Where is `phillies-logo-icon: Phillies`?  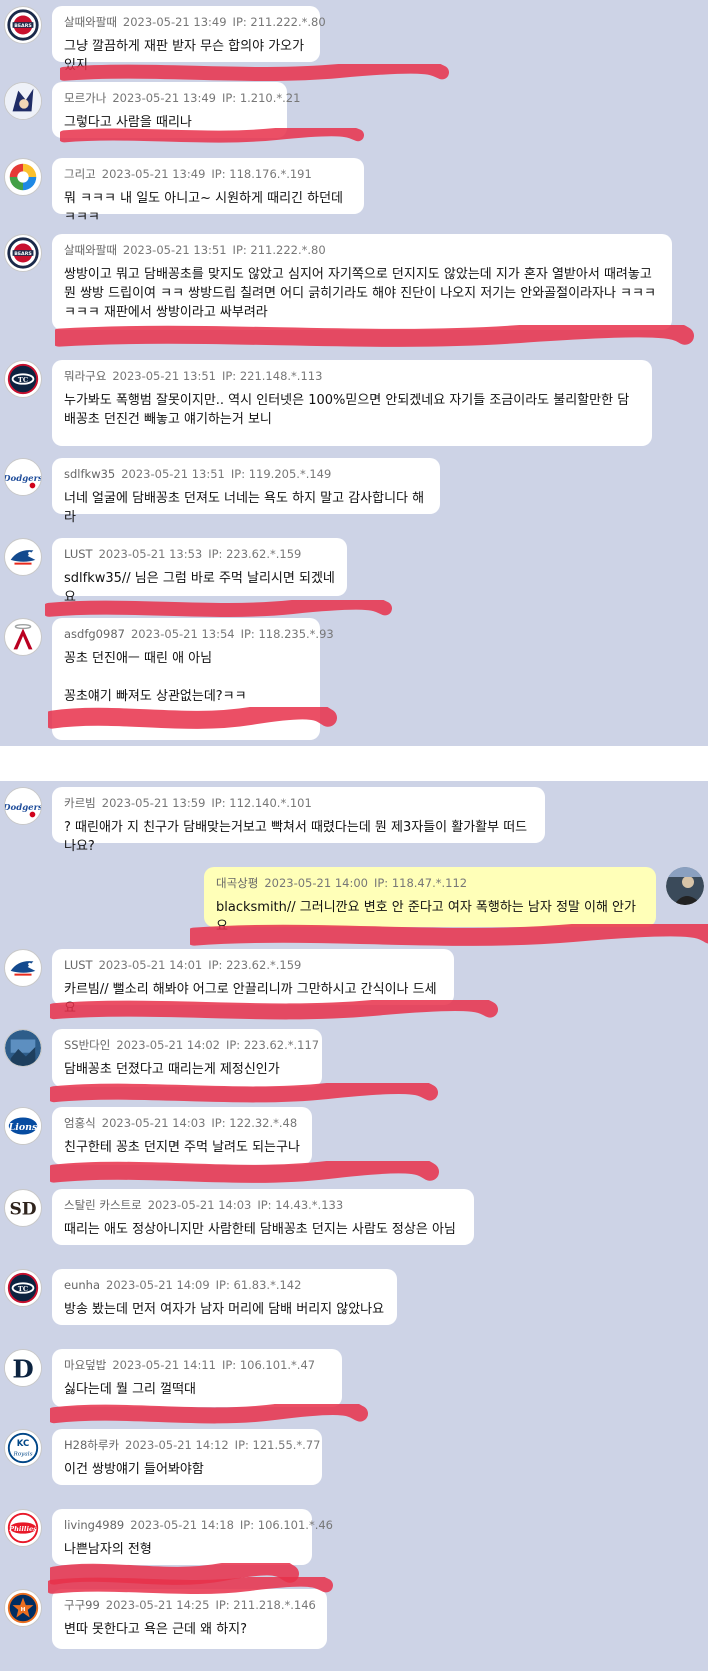
phillies-logo-icon: Phillies is located at coordinates (23, 1528).